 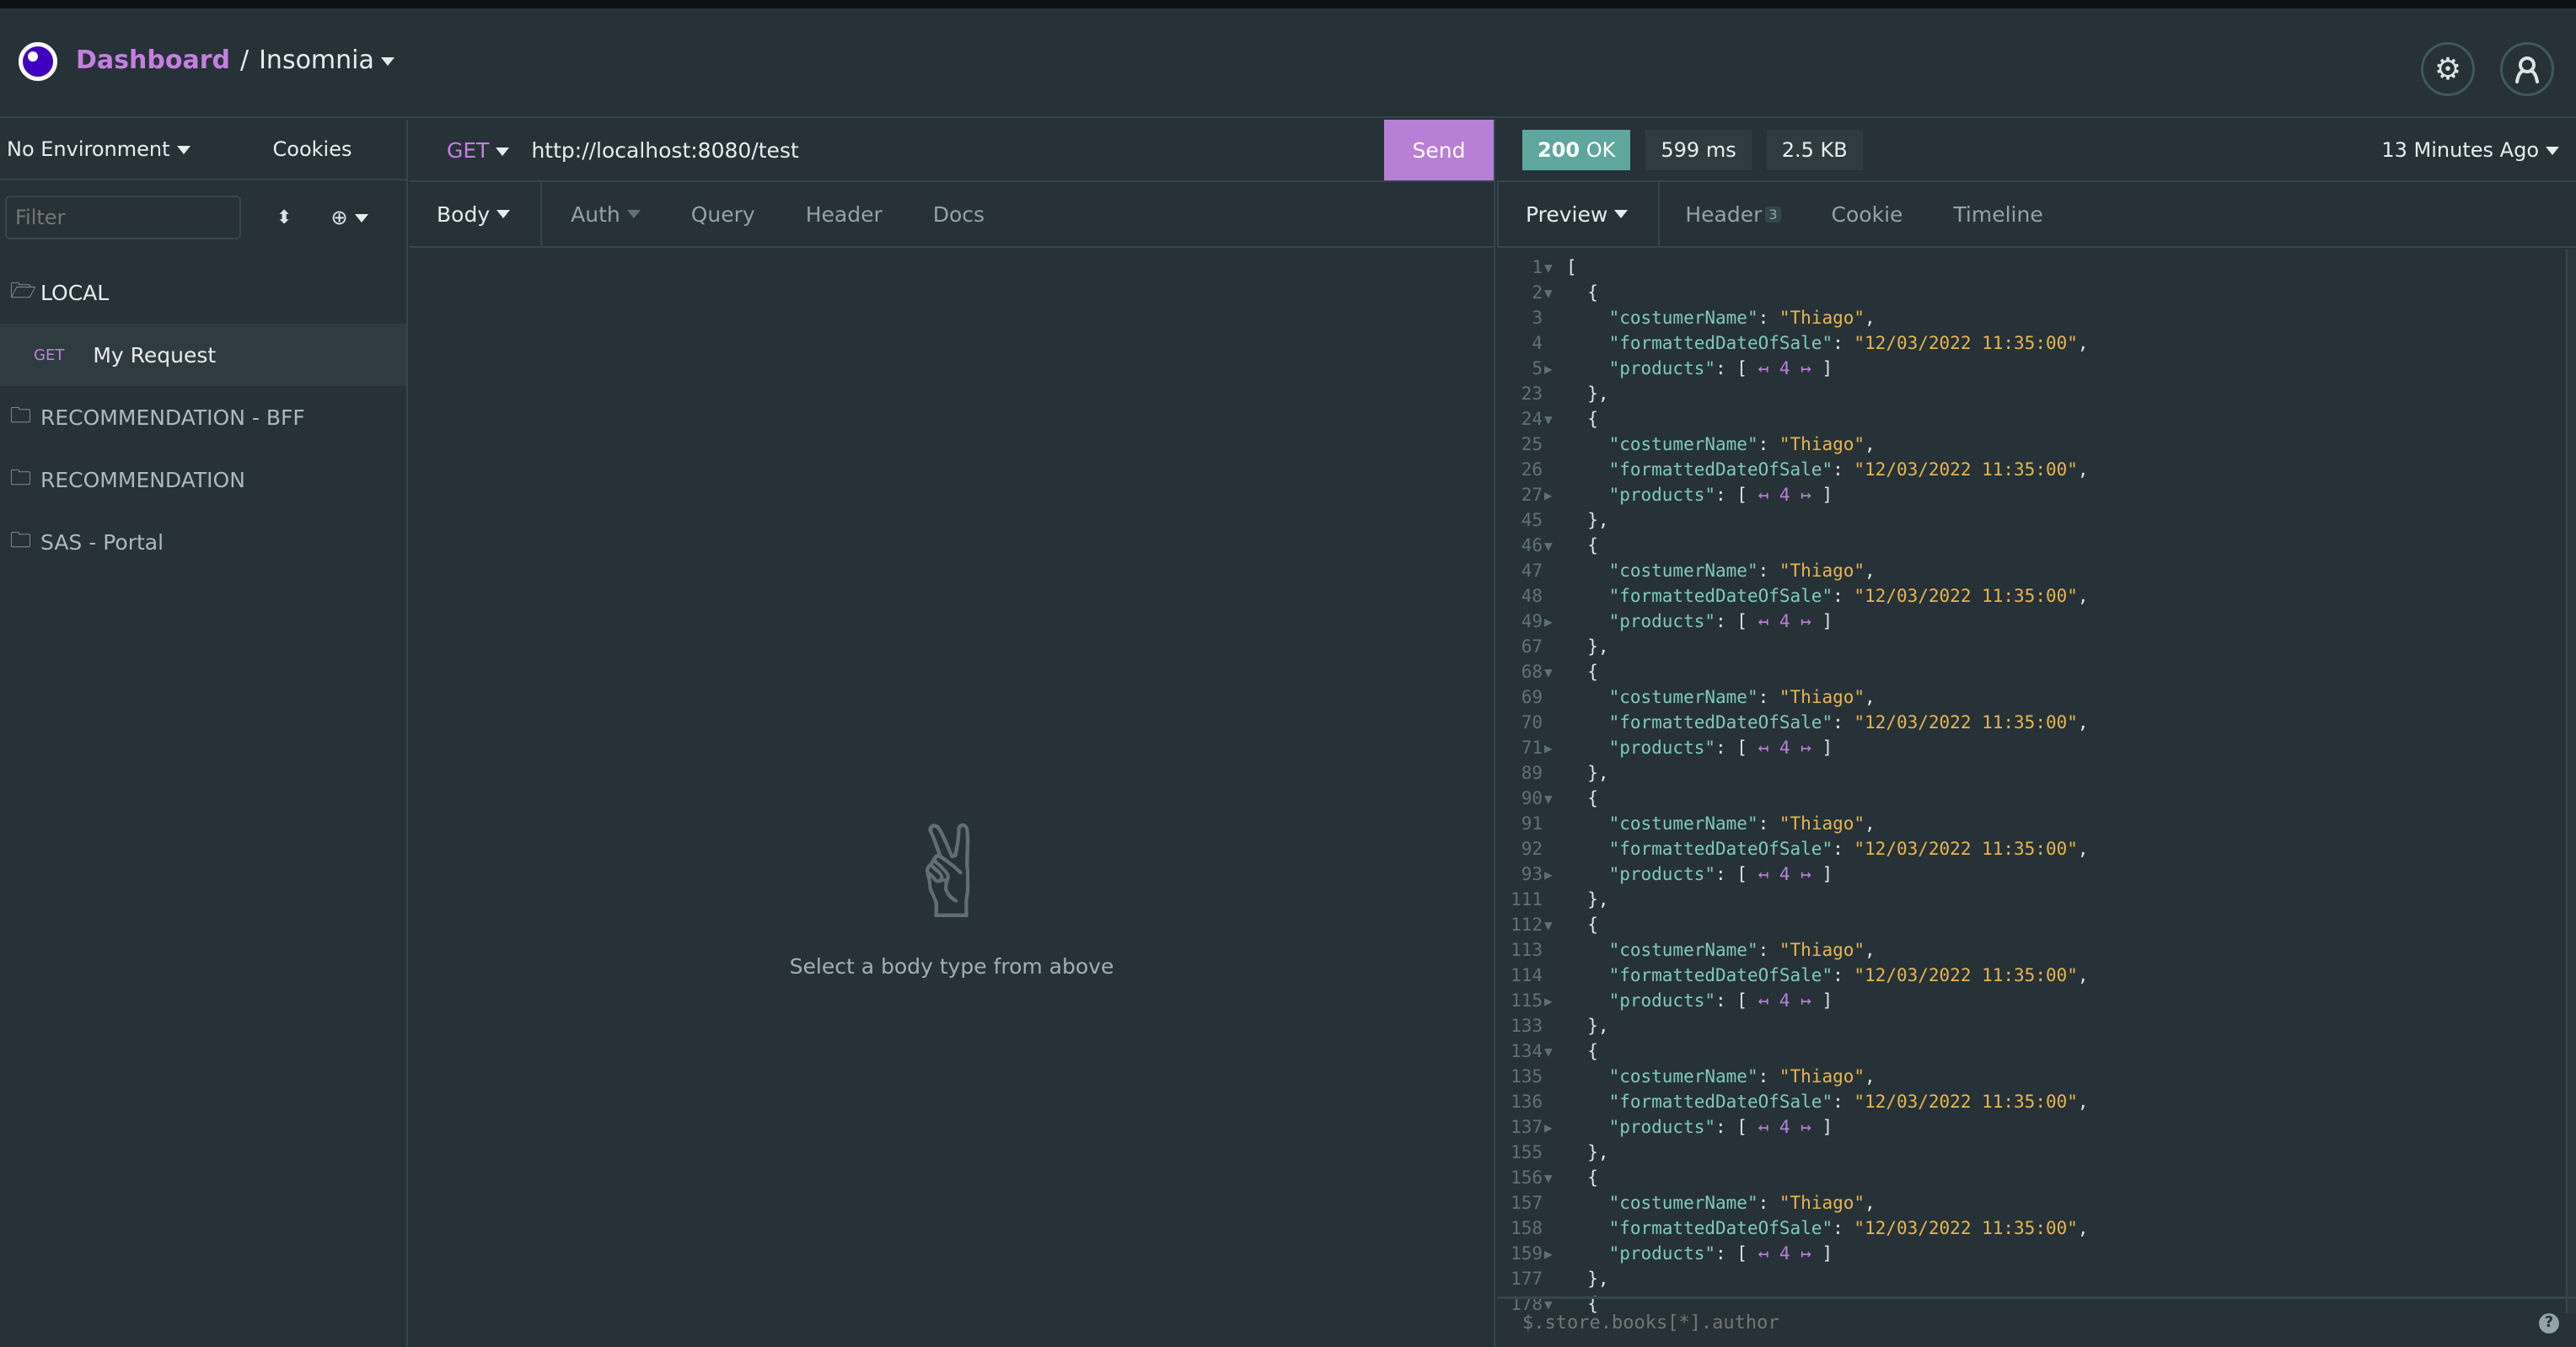 What do you see at coordinates (476, 214) in the screenshot?
I see `tab-body: Body` at bounding box center [476, 214].